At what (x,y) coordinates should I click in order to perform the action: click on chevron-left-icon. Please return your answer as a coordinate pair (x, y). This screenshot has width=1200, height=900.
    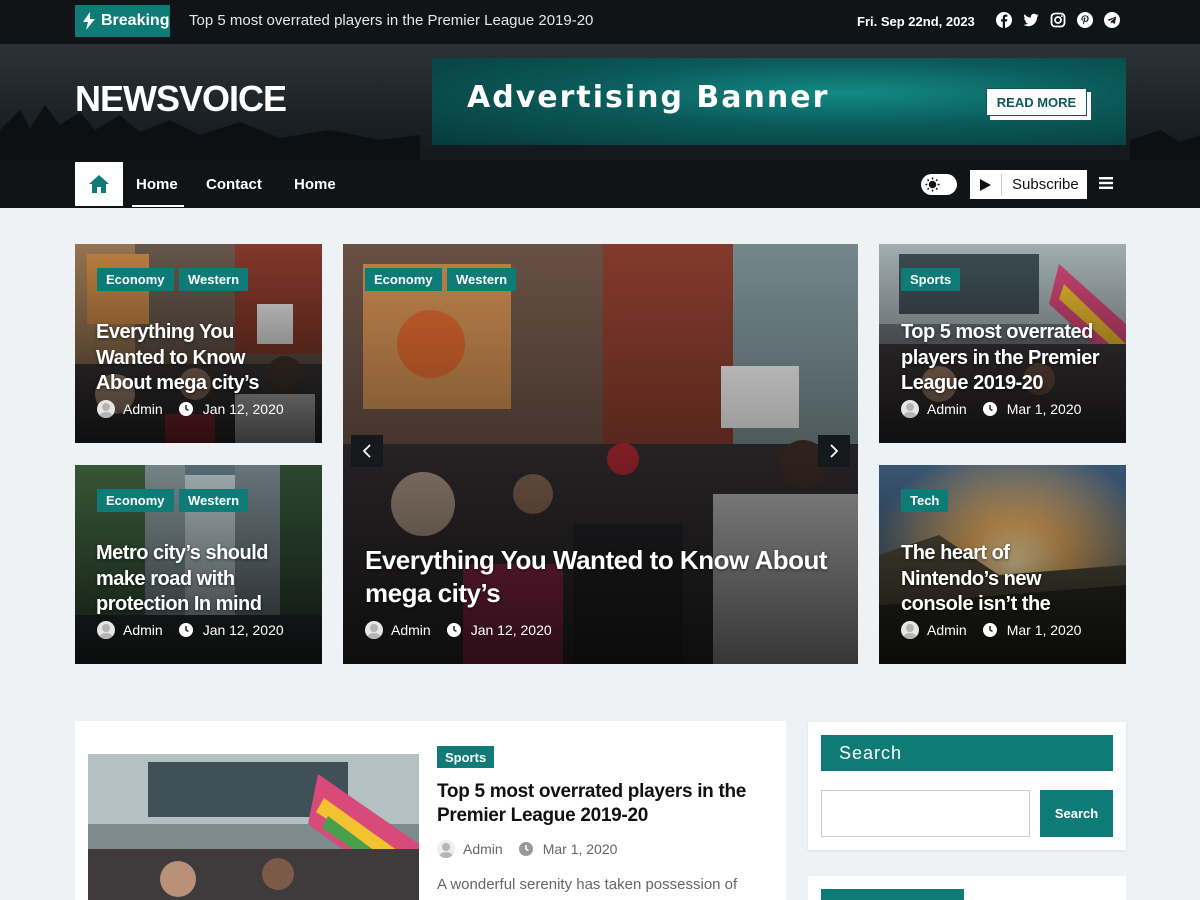
    Looking at the image, I should click on (366, 451).